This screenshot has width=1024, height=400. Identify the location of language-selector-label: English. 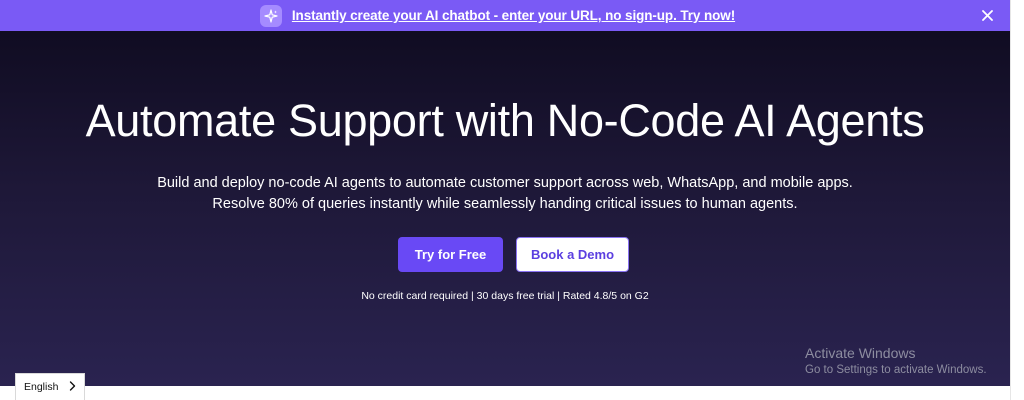
(41, 387).